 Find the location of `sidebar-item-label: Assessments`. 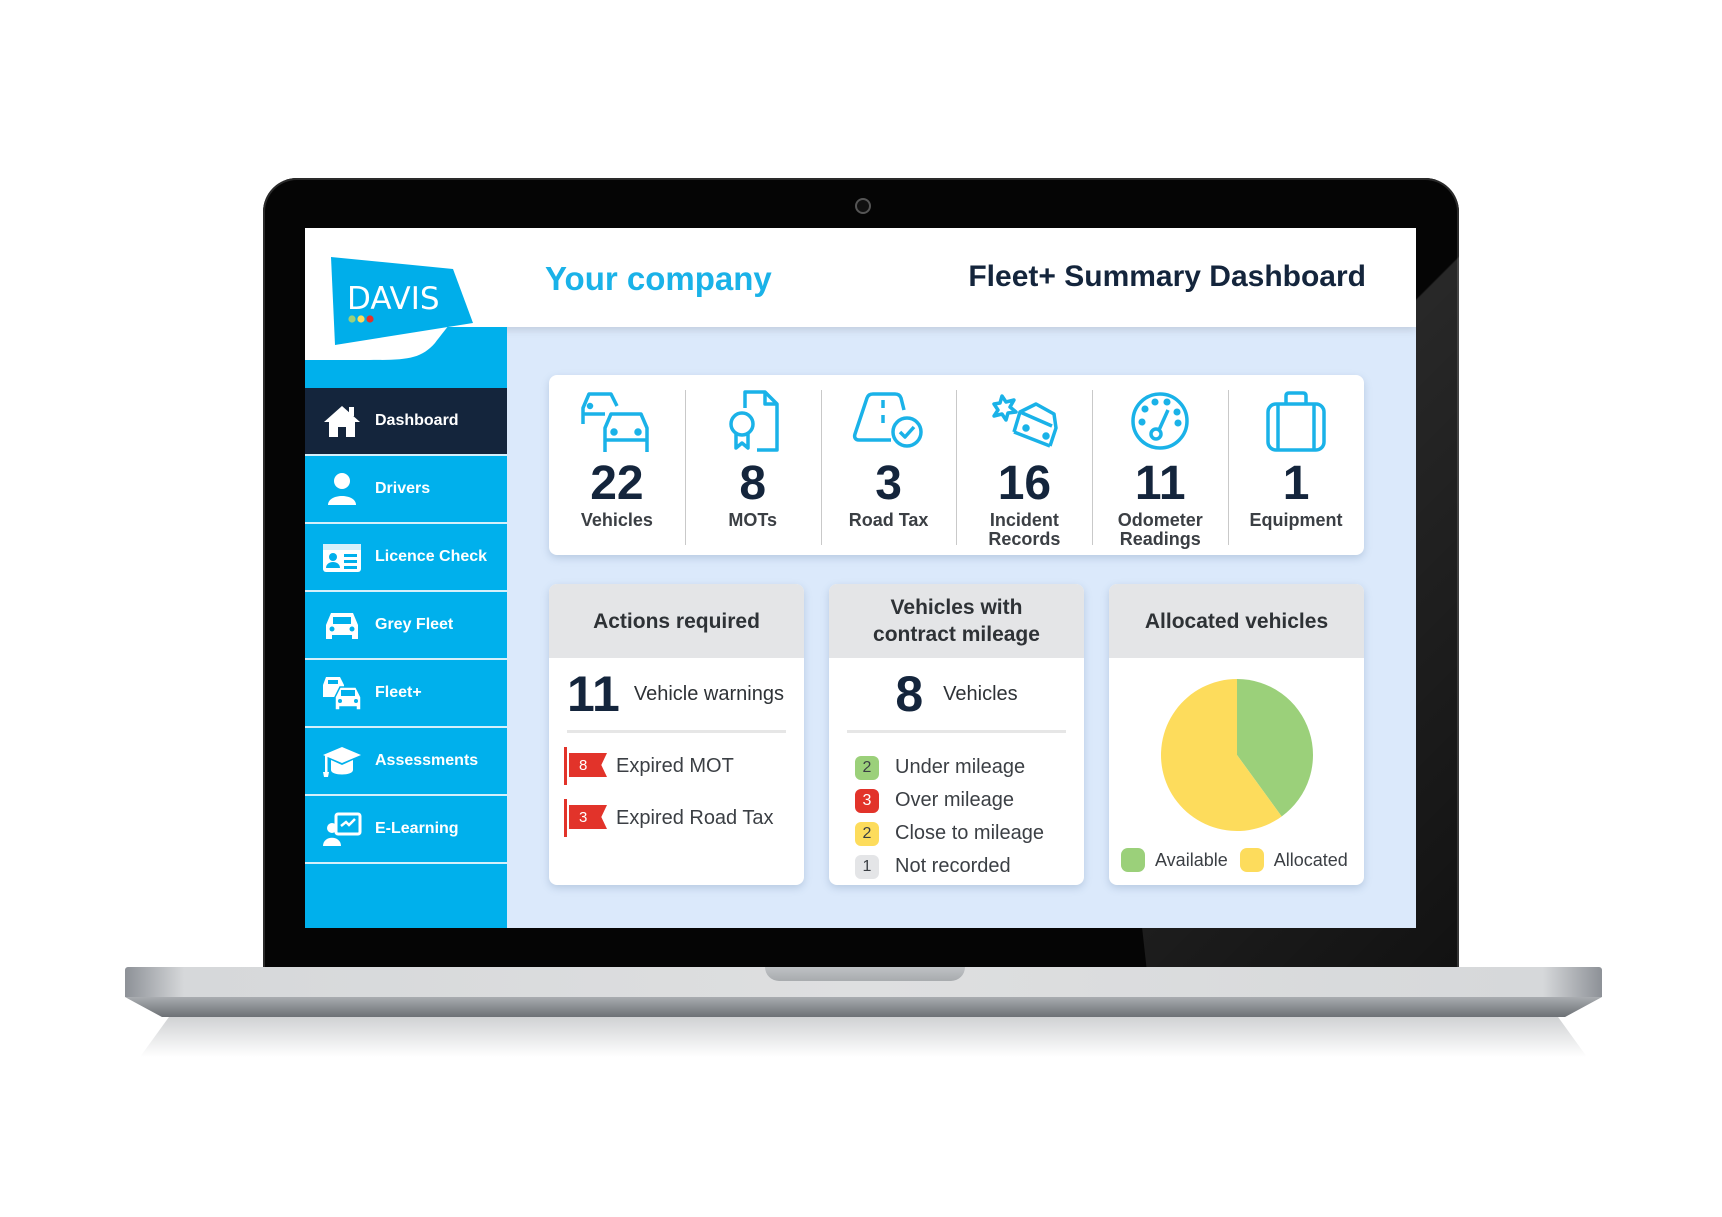

sidebar-item-label: Assessments is located at coordinates (427, 760).